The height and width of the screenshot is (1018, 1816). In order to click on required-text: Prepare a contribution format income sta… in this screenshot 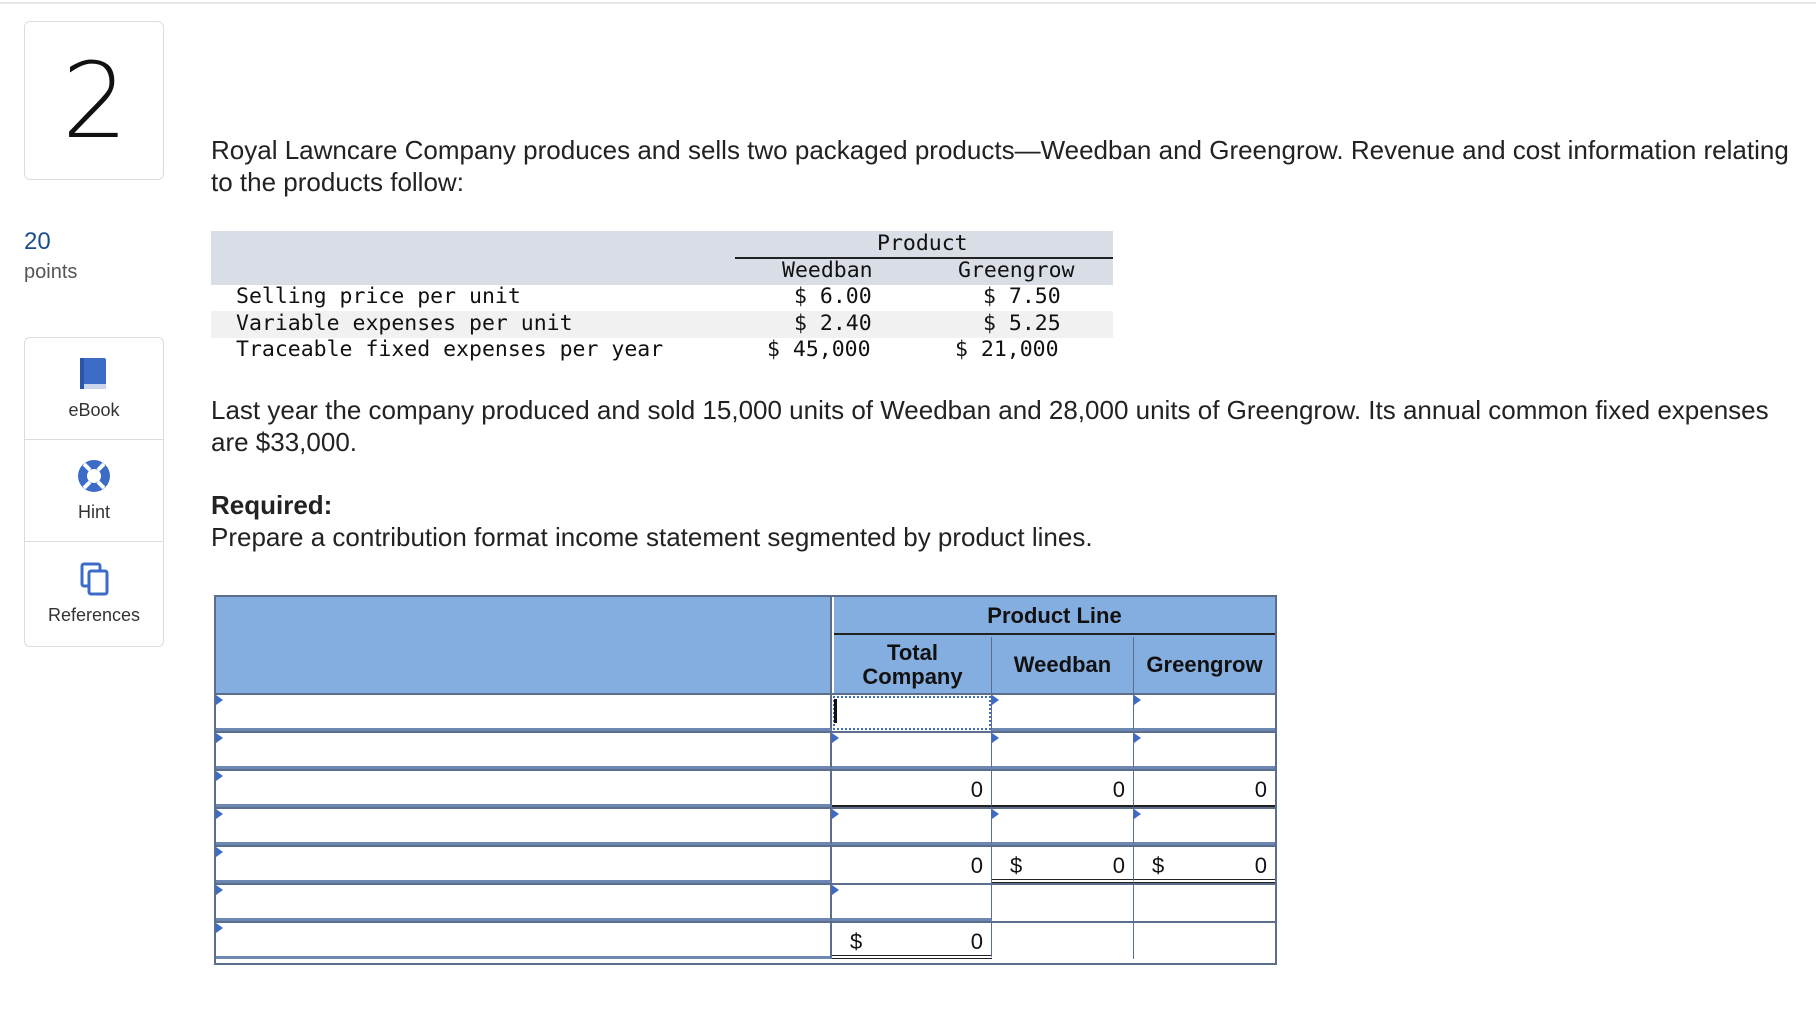, I will do `click(652, 537)`.